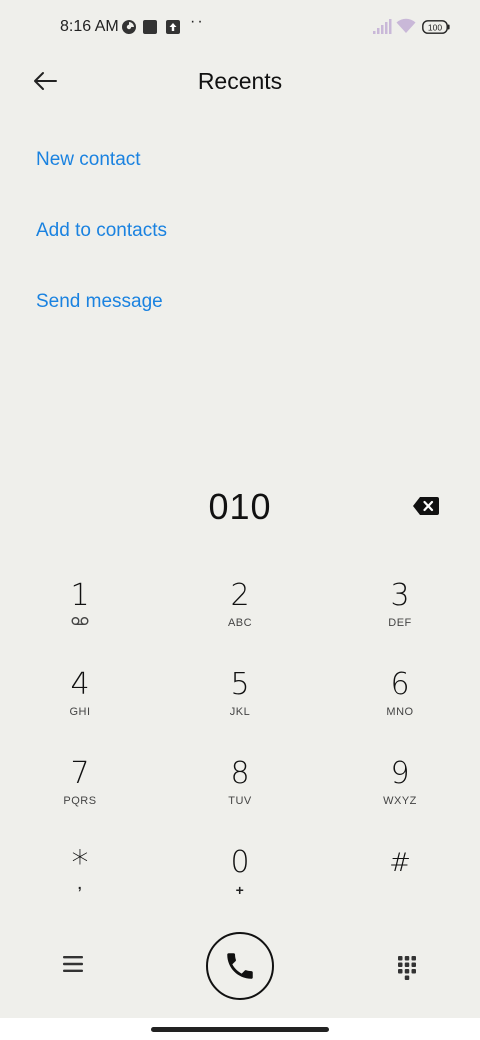 The image size is (480, 1040). What do you see at coordinates (400, 595) in the screenshot?
I see `key-digit: 3` at bounding box center [400, 595].